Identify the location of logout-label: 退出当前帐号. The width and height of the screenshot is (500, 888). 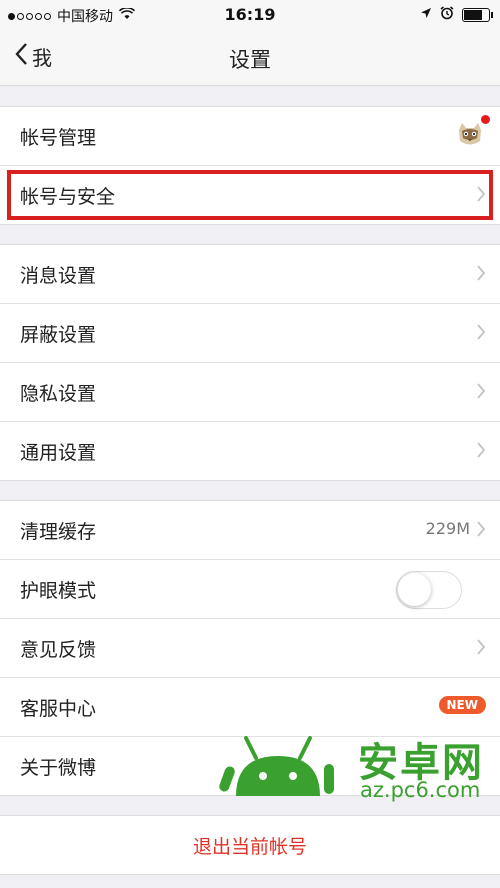
(249, 847).